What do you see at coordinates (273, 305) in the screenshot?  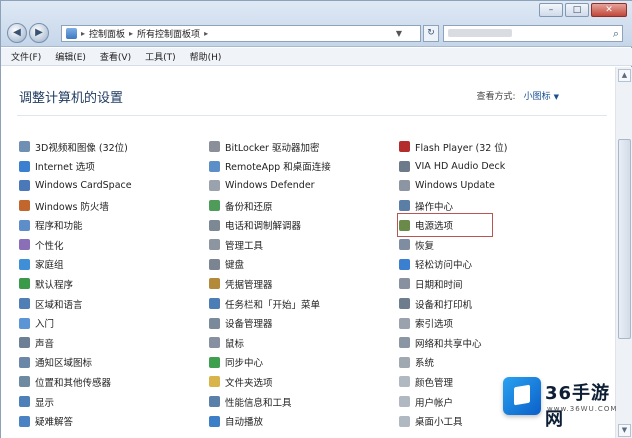 I see `control-panel-item-label: 任务栏和「开始」菜单` at bounding box center [273, 305].